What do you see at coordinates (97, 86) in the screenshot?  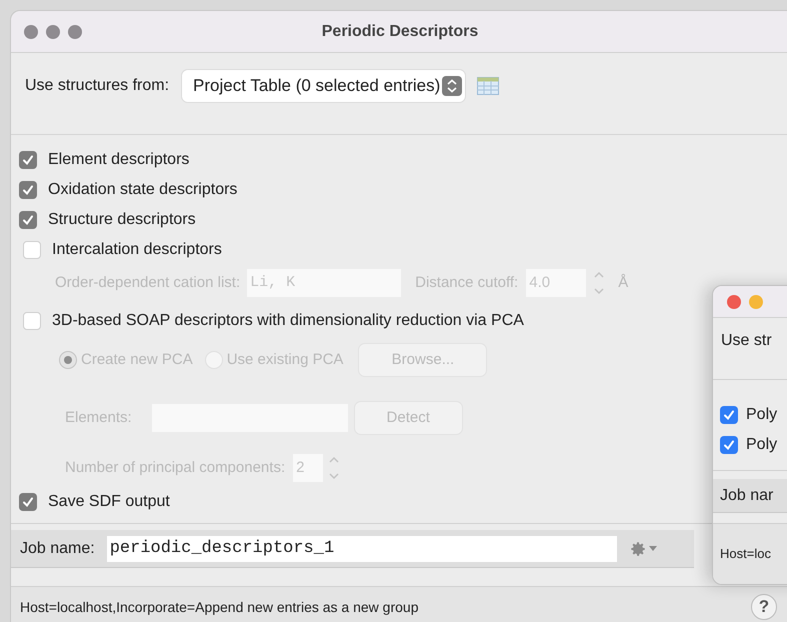 I see `source-label: Use structures from:` at bounding box center [97, 86].